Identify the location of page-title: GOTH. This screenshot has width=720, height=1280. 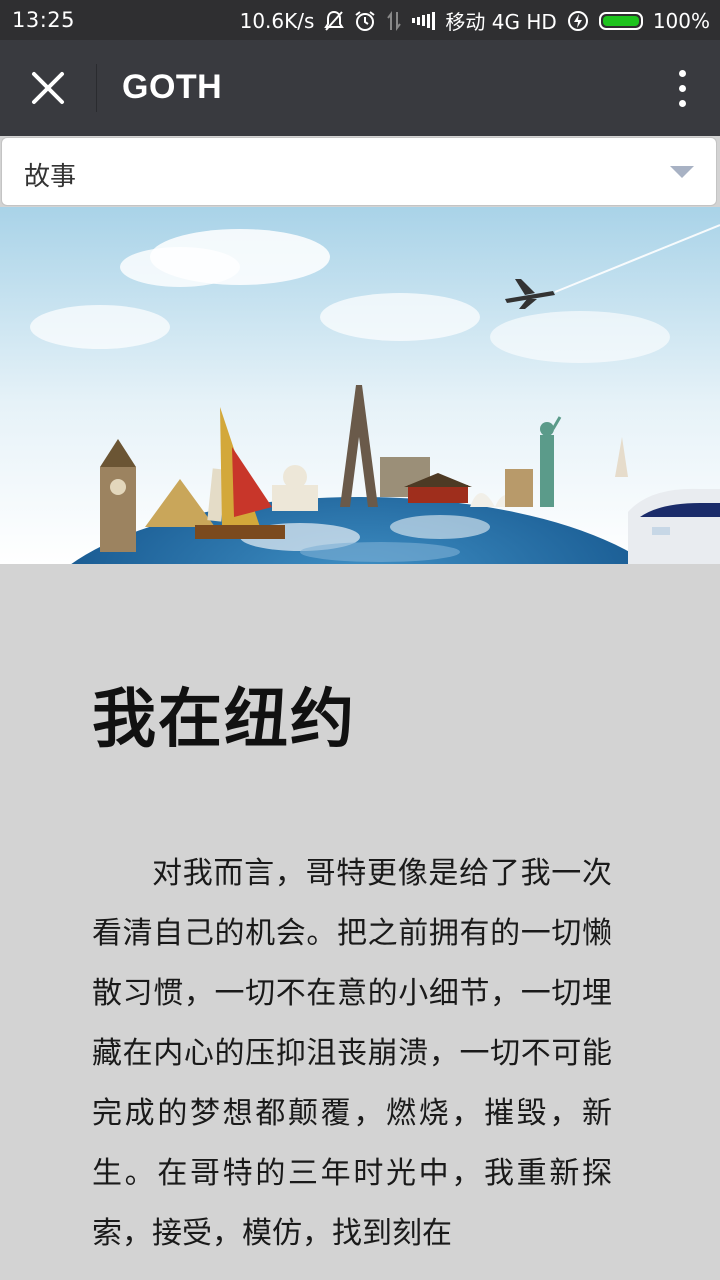
(172, 87).